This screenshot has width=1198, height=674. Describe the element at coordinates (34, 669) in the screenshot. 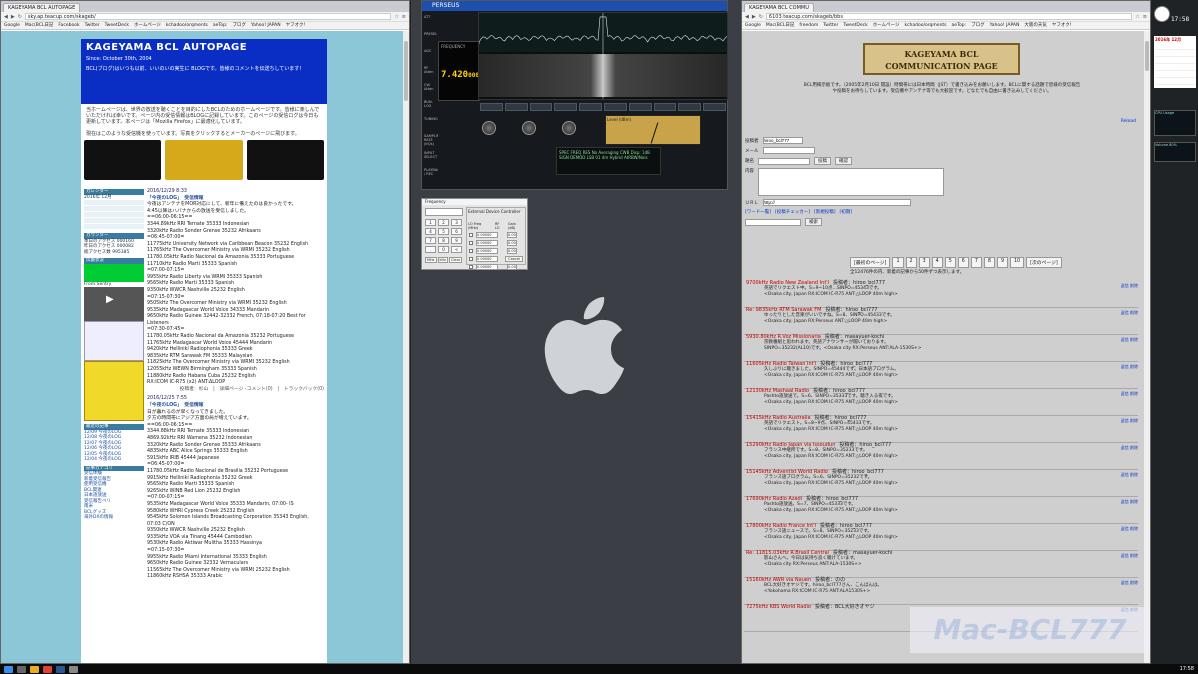

I see `explorer-icon` at that location.